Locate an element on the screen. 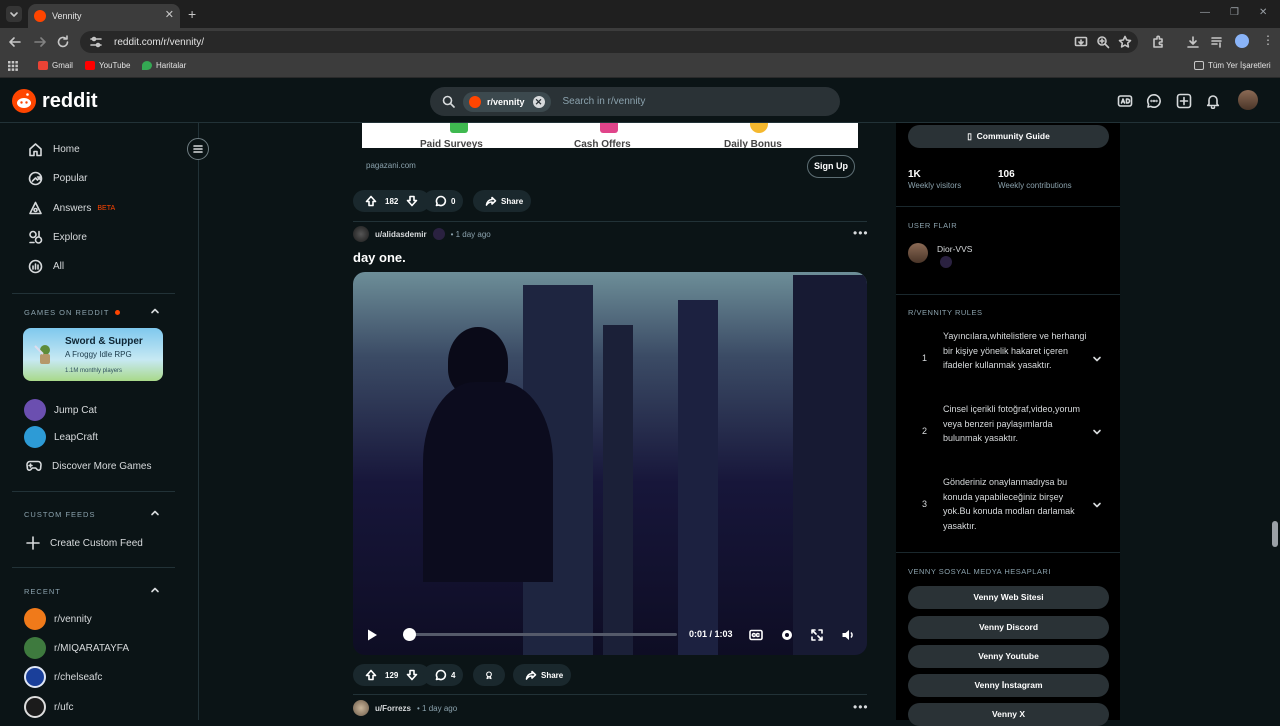 This screenshot has width=1280, height=726. reload-icon is located at coordinates (63, 42).